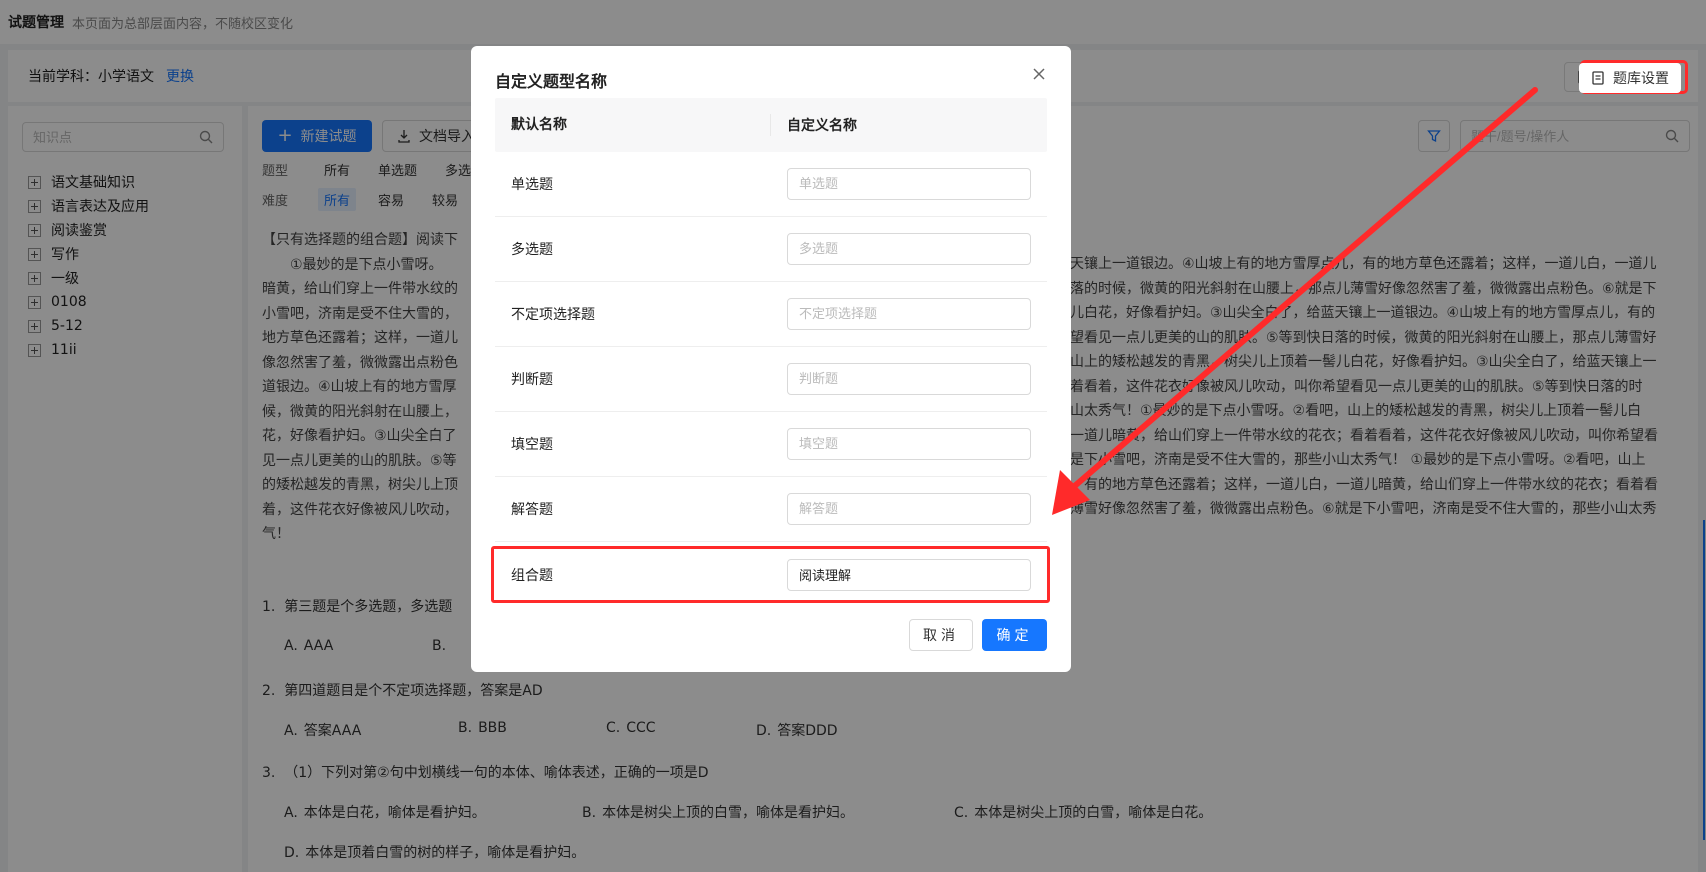 Image resolution: width=1706 pixels, height=872 pixels. What do you see at coordinates (553, 315) in the screenshot?
I see `default-name-cell: 不定项选择题` at bounding box center [553, 315].